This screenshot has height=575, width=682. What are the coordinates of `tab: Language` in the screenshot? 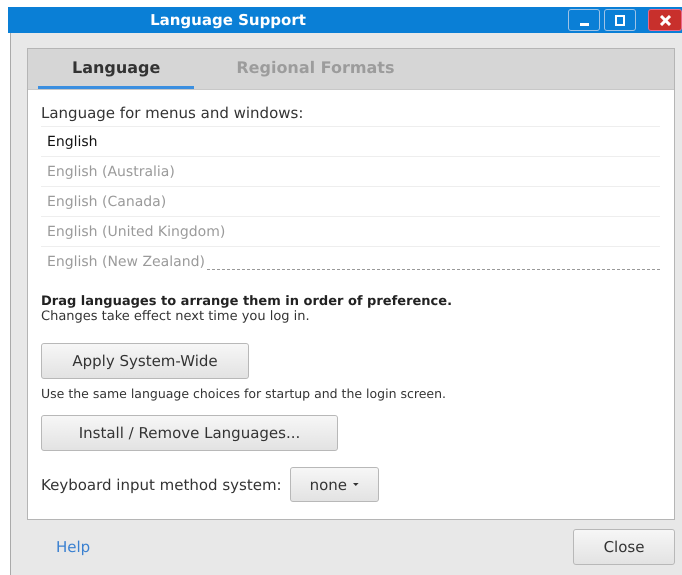 It's located at (116, 69).